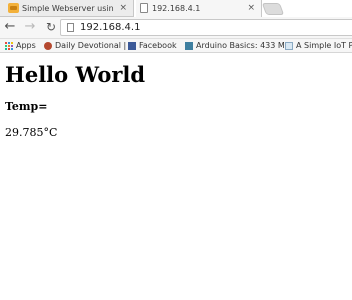 This screenshot has height=300, width=352. What do you see at coordinates (10, 27) in the screenshot?
I see `back-icon: ←` at bounding box center [10, 27].